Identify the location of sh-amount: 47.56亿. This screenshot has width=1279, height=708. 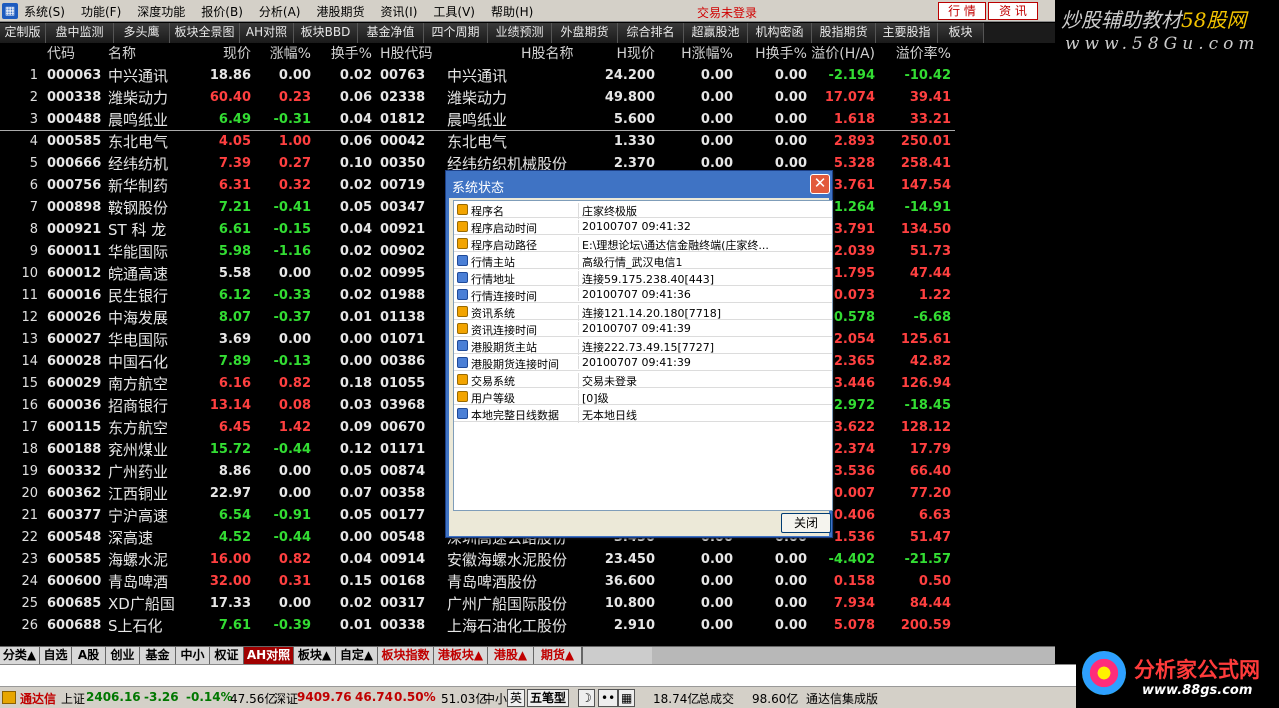
(253, 699).